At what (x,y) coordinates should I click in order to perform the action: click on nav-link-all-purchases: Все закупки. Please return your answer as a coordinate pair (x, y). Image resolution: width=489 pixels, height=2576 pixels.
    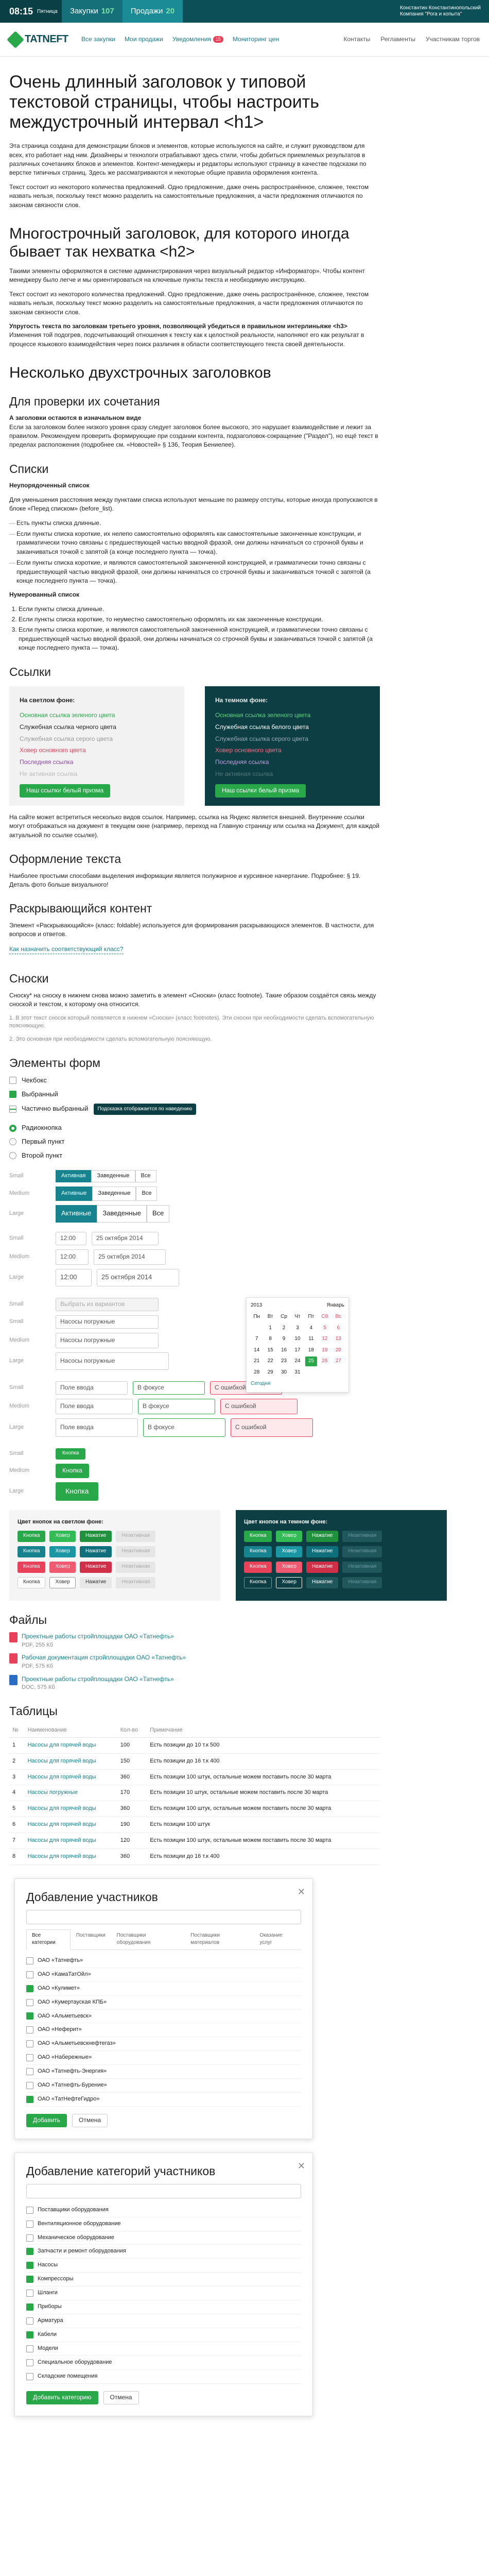
    Looking at the image, I should click on (98, 39).